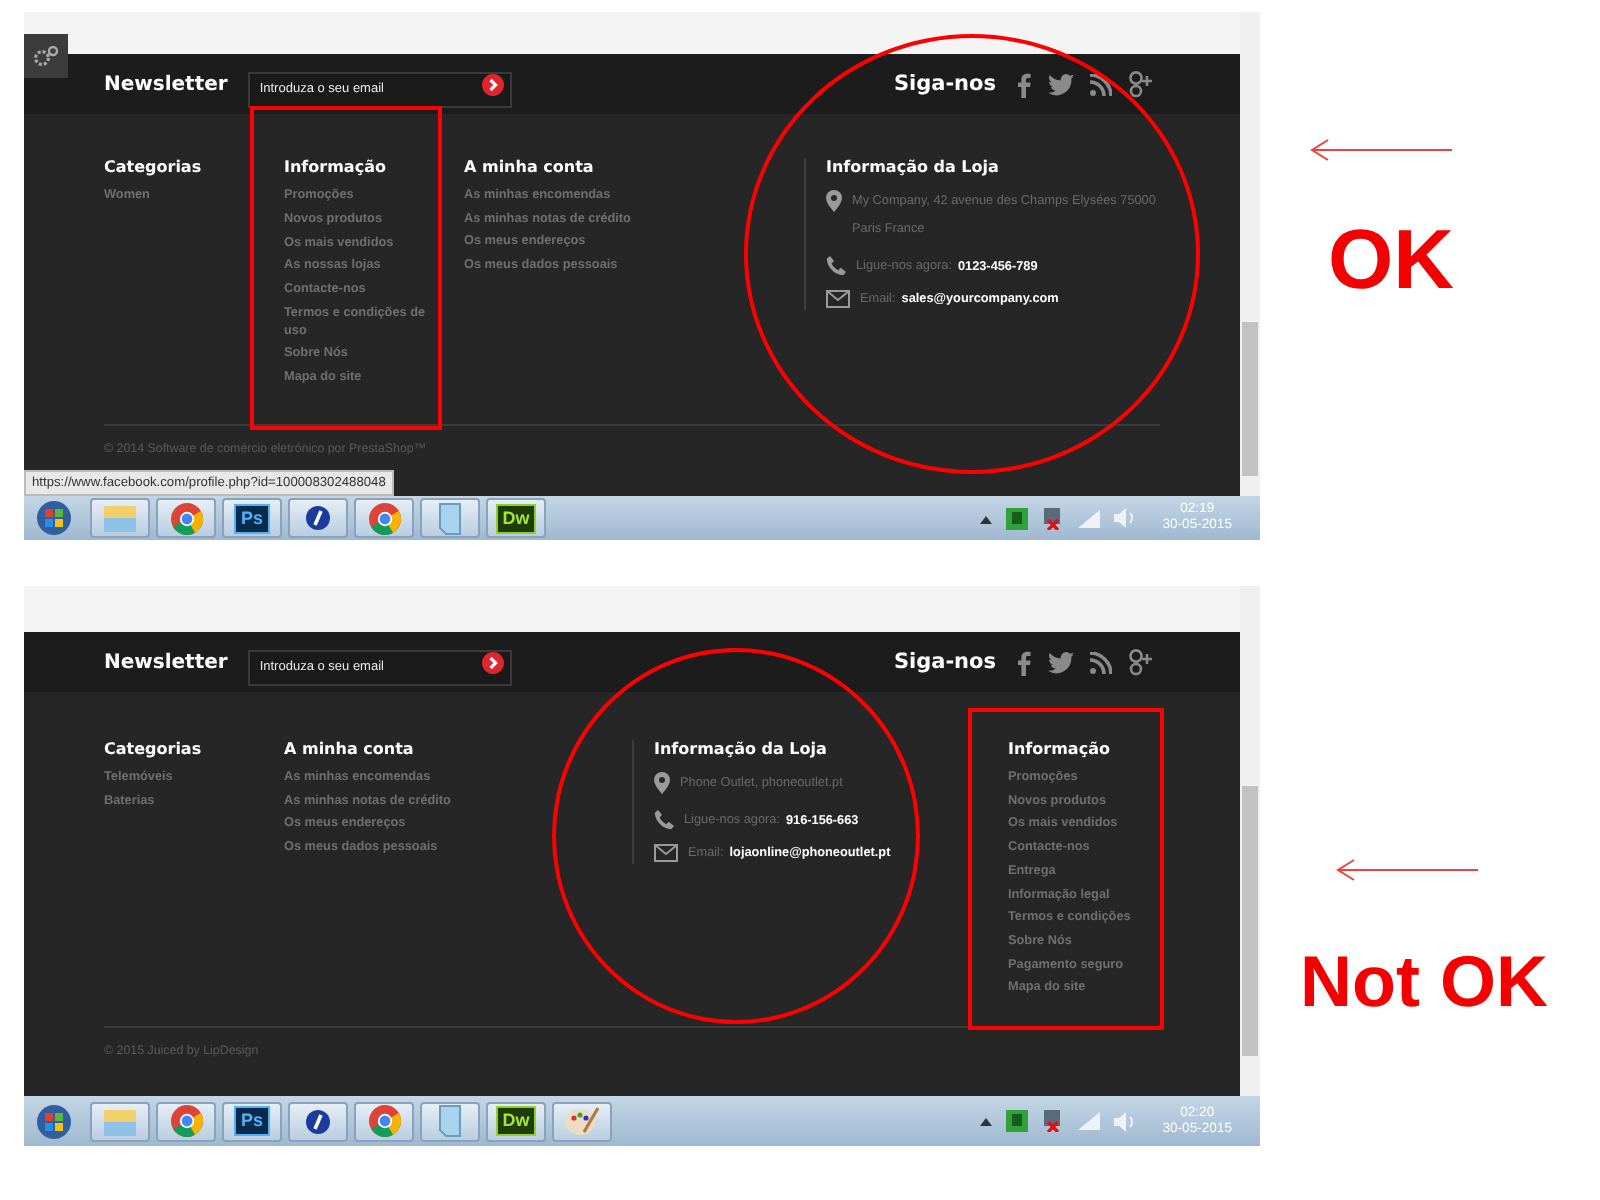 The height and width of the screenshot is (1200, 1600). What do you see at coordinates (1424, 982) in the screenshot?
I see `verdict-label: Not OK` at bounding box center [1424, 982].